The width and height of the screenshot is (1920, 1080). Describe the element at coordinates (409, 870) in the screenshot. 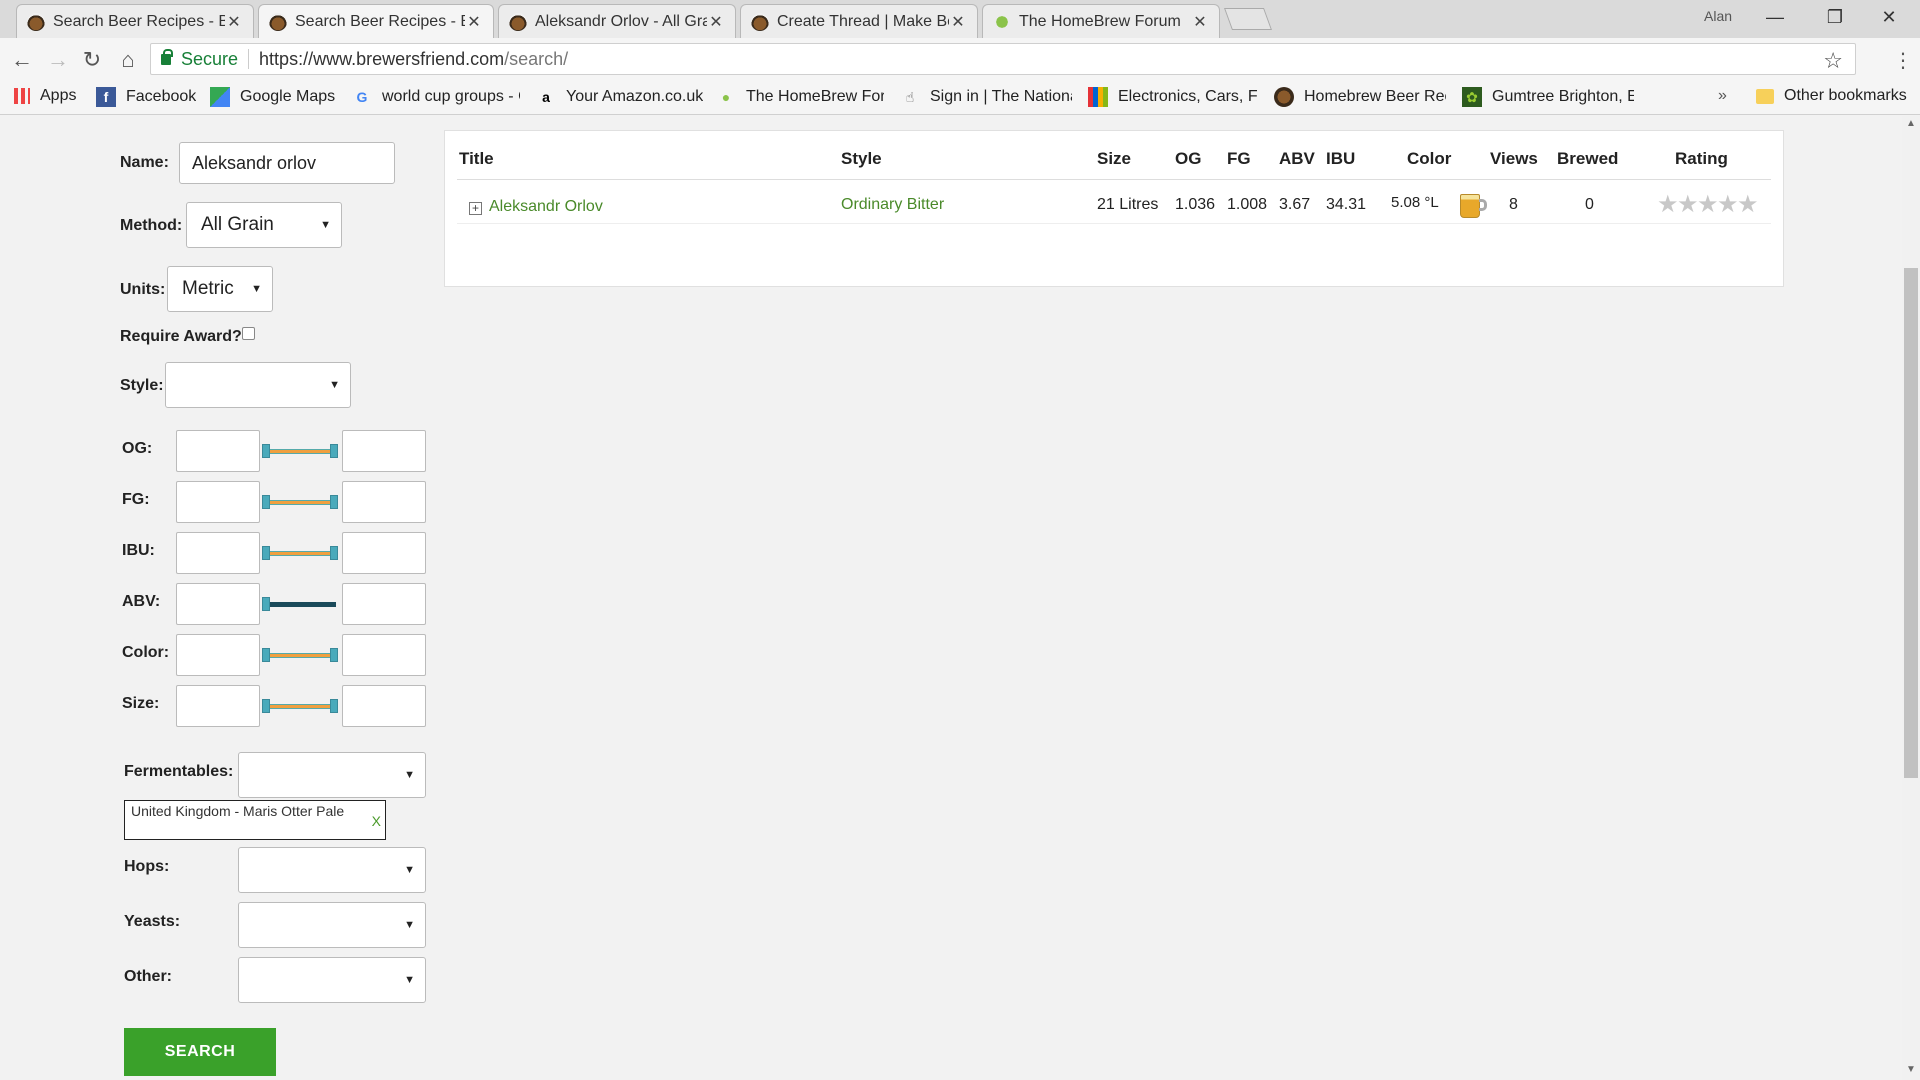

I see `chevron-down-icon: ▼` at that location.